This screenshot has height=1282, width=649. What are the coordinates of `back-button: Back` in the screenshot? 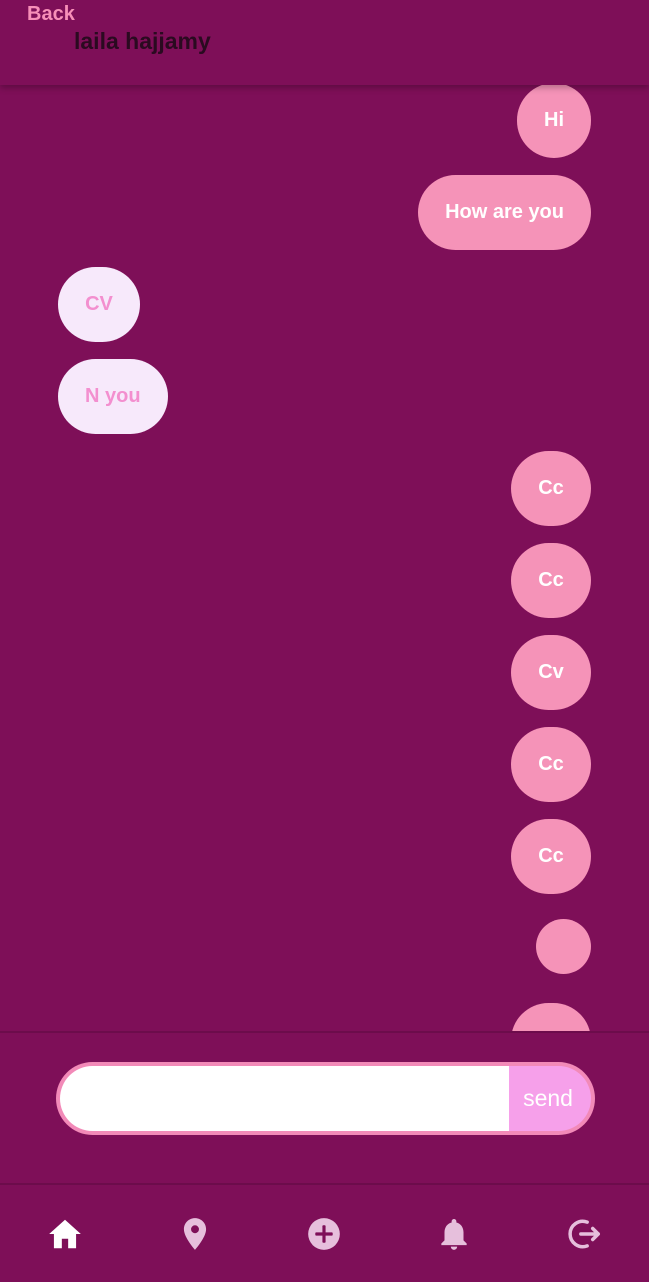 It's located at (51, 14).